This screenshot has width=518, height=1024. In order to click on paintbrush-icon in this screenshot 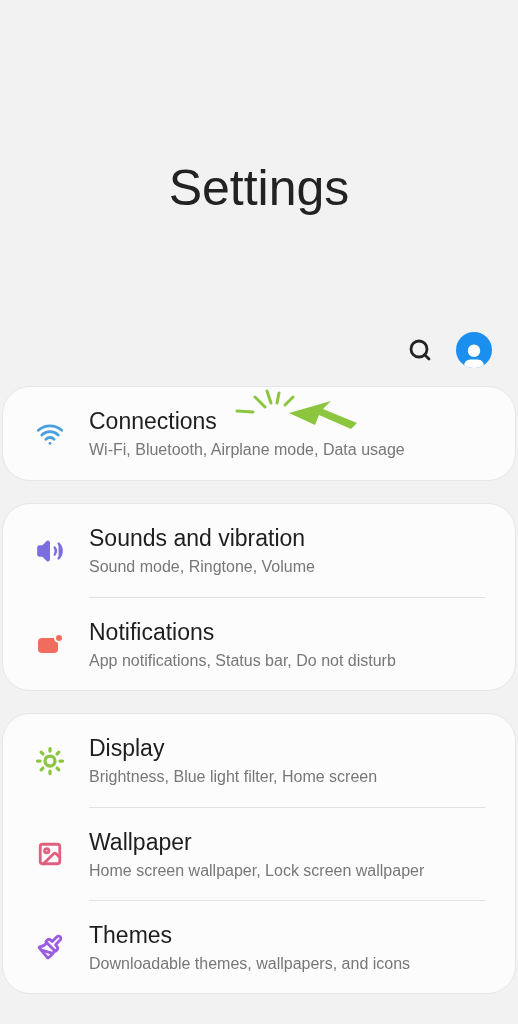, I will do `click(50, 946)`.